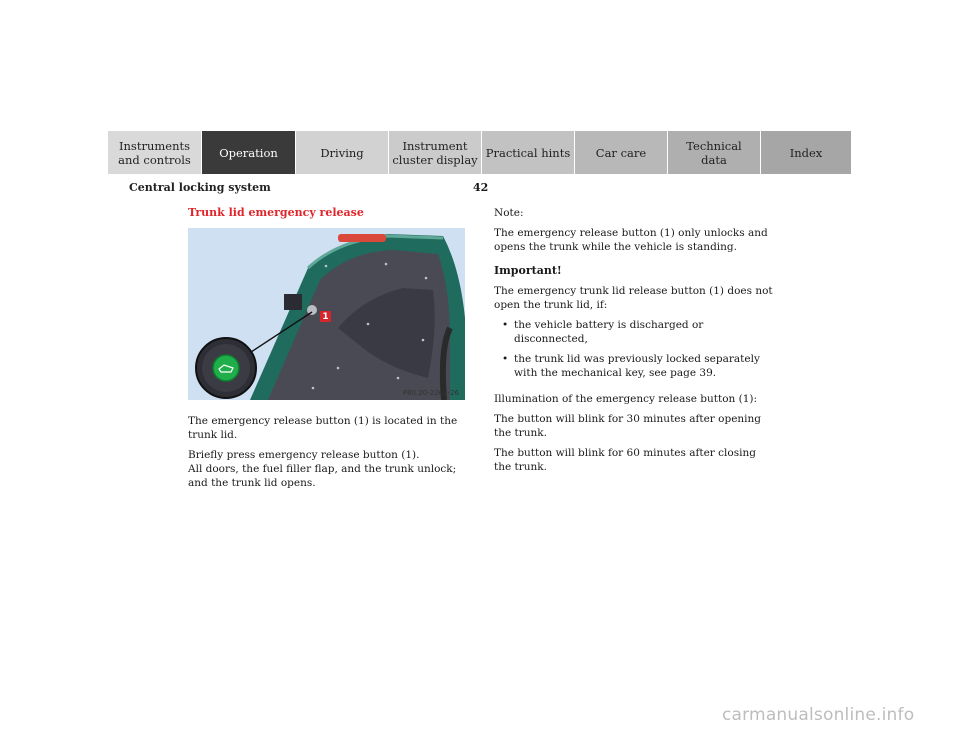 This screenshot has height=742, width=960. Describe the element at coordinates (276, 212) in the screenshot. I see `page-heading: Trunk lid emergency release` at that location.